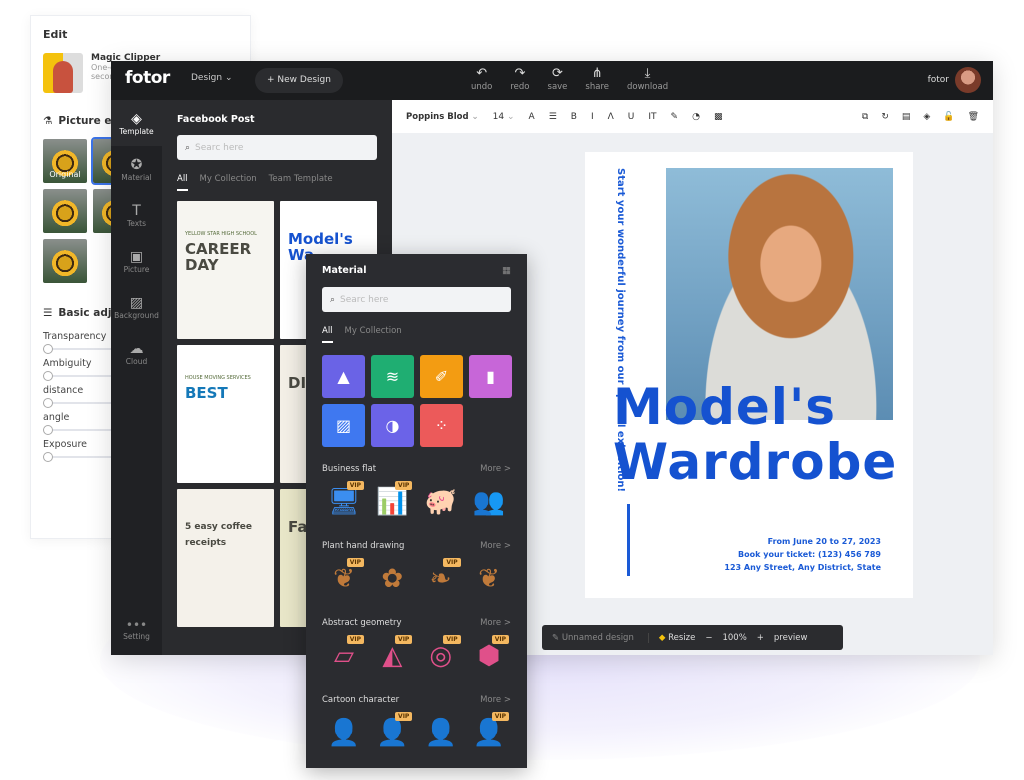 The height and width of the screenshot is (780, 1024). What do you see at coordinates (600, 637) in the screenshot?
I see `design-name-input: ✎ Unnamed design` at bounding box center [600, 637].